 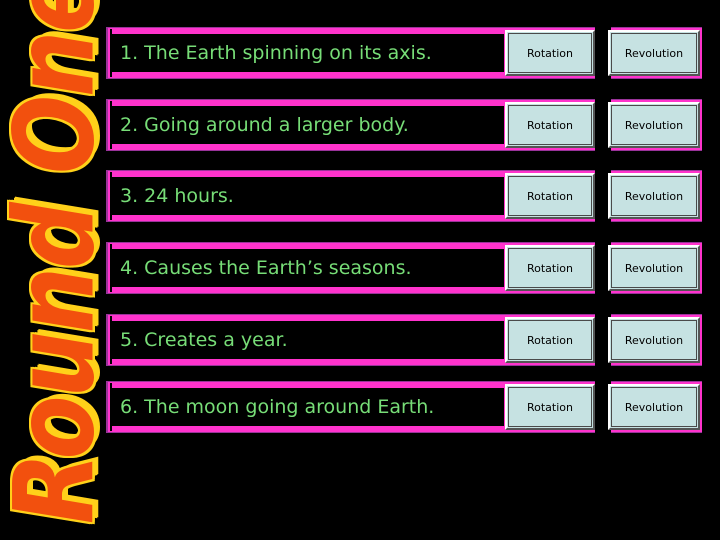 What do you see at coordinates (177, 195) in the screenshot?
I see `question-text: 3. 24 hours.` at bounding box center [177, 195].